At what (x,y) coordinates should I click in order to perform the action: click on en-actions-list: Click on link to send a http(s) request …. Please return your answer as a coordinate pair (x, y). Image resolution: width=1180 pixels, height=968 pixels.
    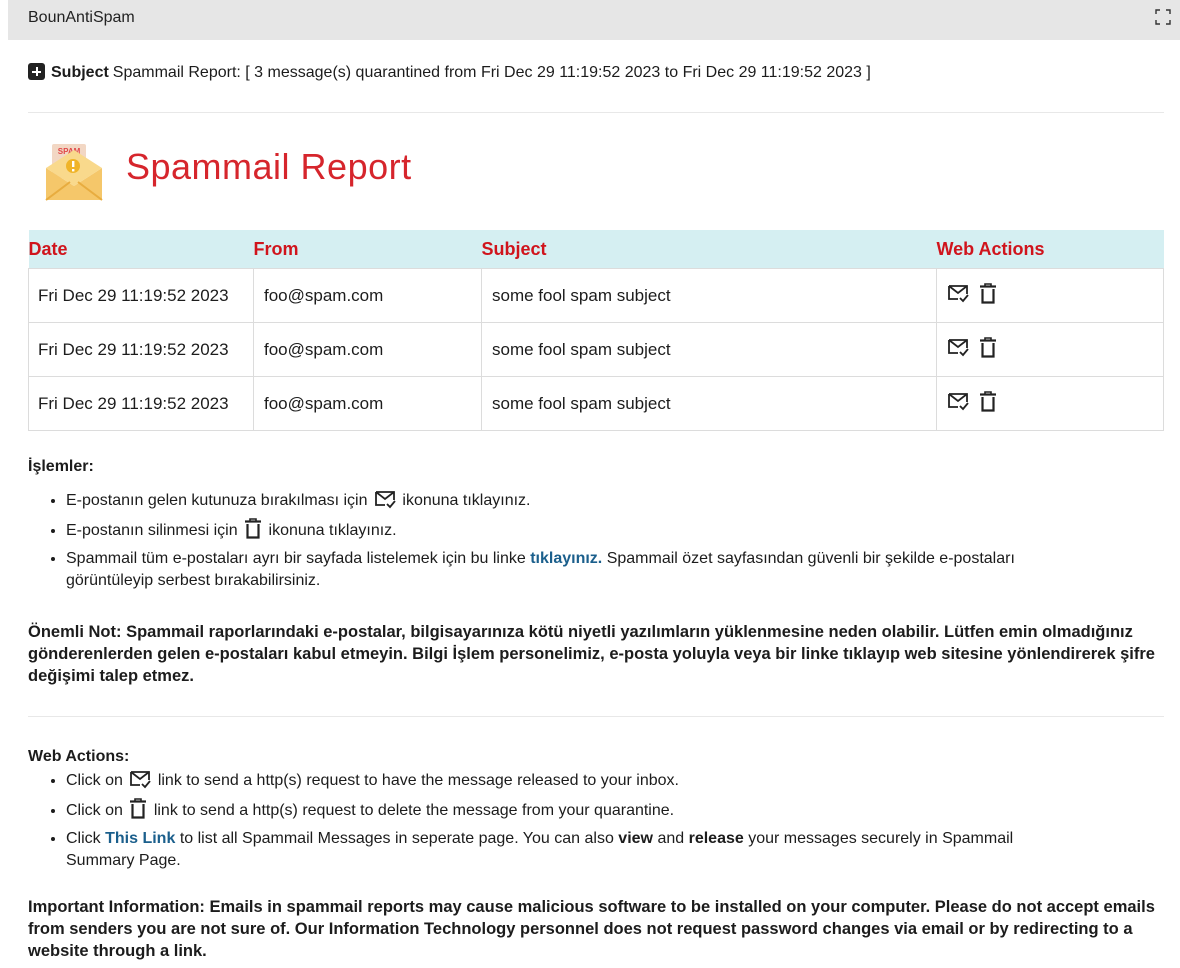
    Looking at the image, I should click on (596, 820).